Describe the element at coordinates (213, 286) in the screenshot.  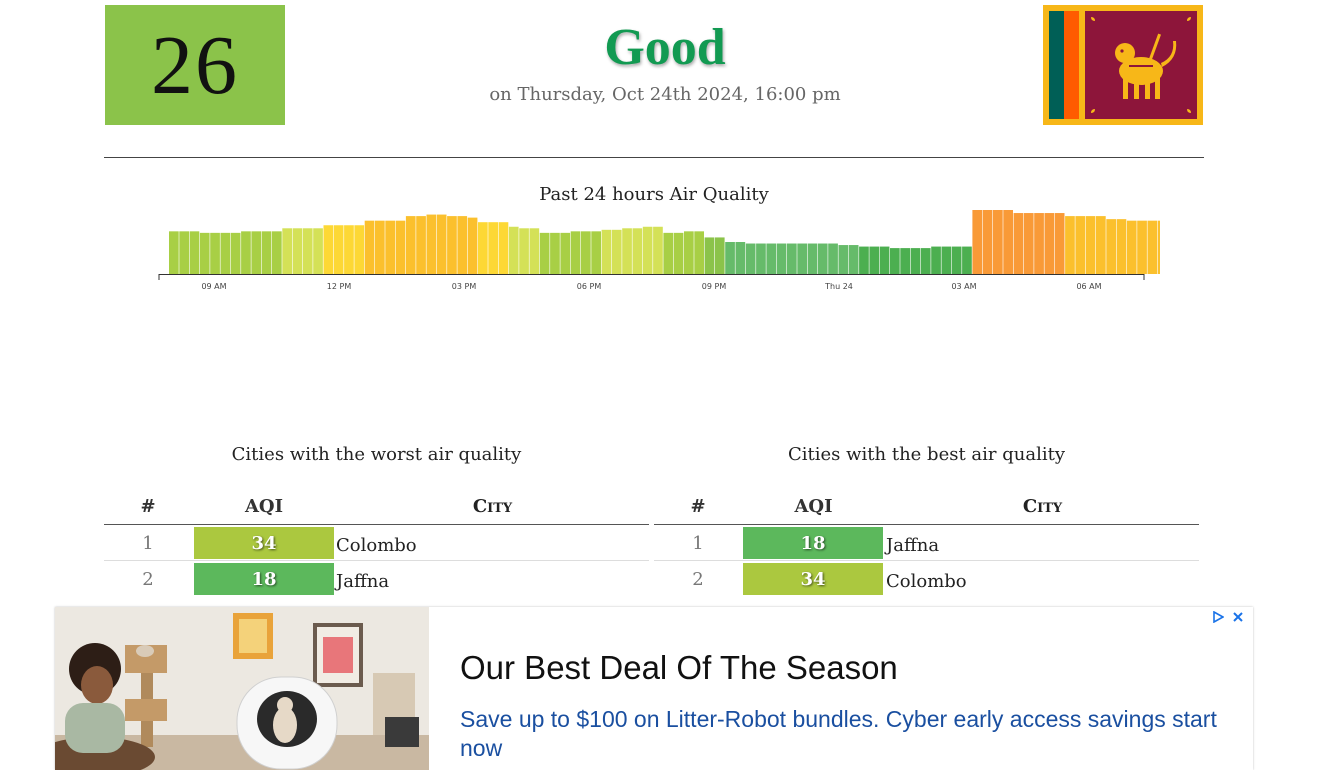
I see `chart-x-tick-label: 09 AM` at that location.